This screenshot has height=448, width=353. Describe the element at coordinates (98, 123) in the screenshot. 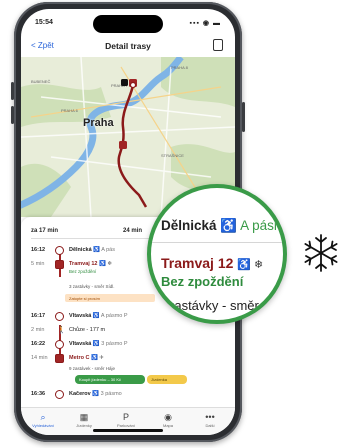

I see `map-city-label: Praha` at that location.